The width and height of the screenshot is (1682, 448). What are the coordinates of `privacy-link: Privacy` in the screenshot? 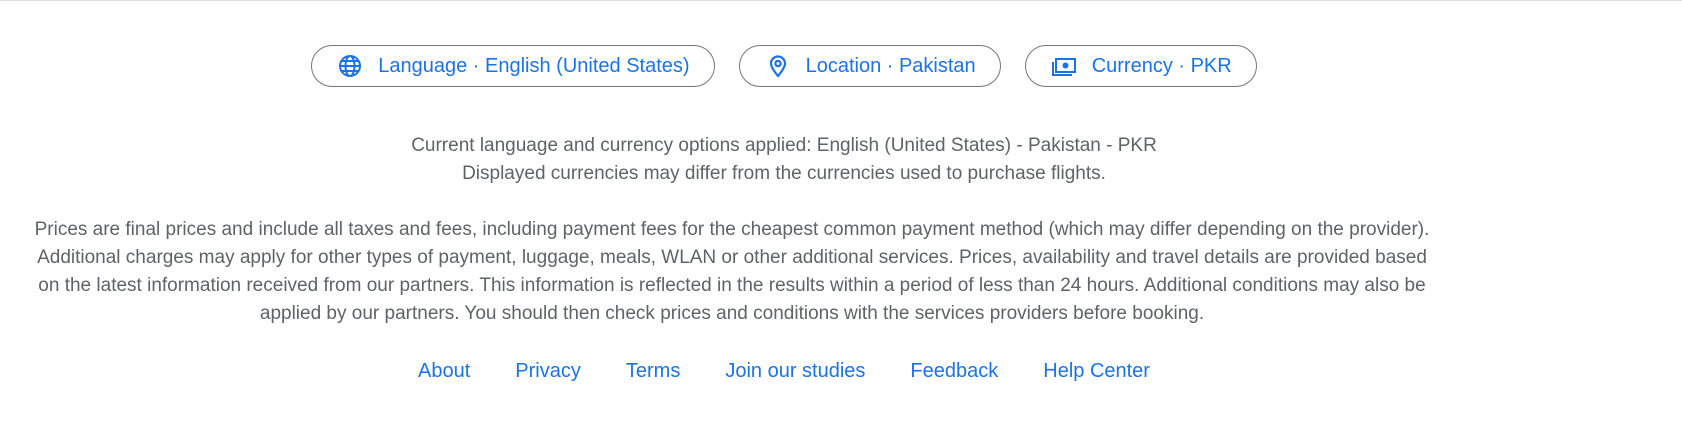 It's located at (548, 371).